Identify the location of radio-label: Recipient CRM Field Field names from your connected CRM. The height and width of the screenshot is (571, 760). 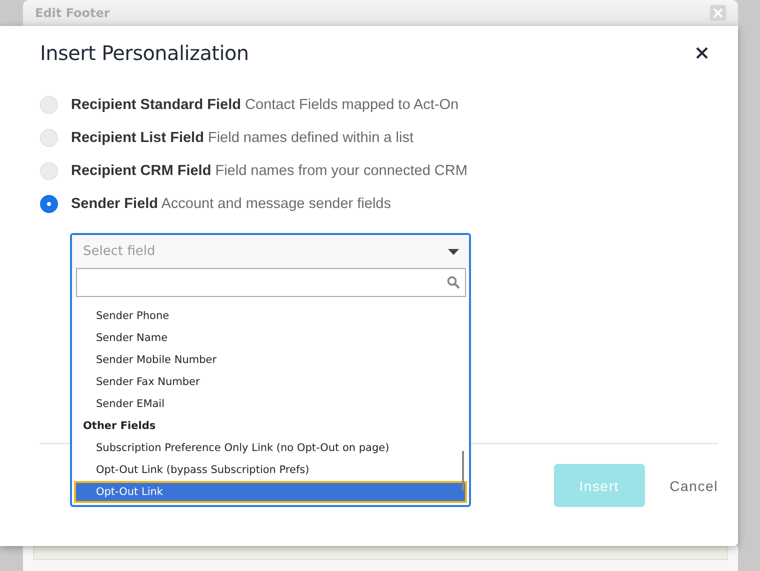
(269, 171).